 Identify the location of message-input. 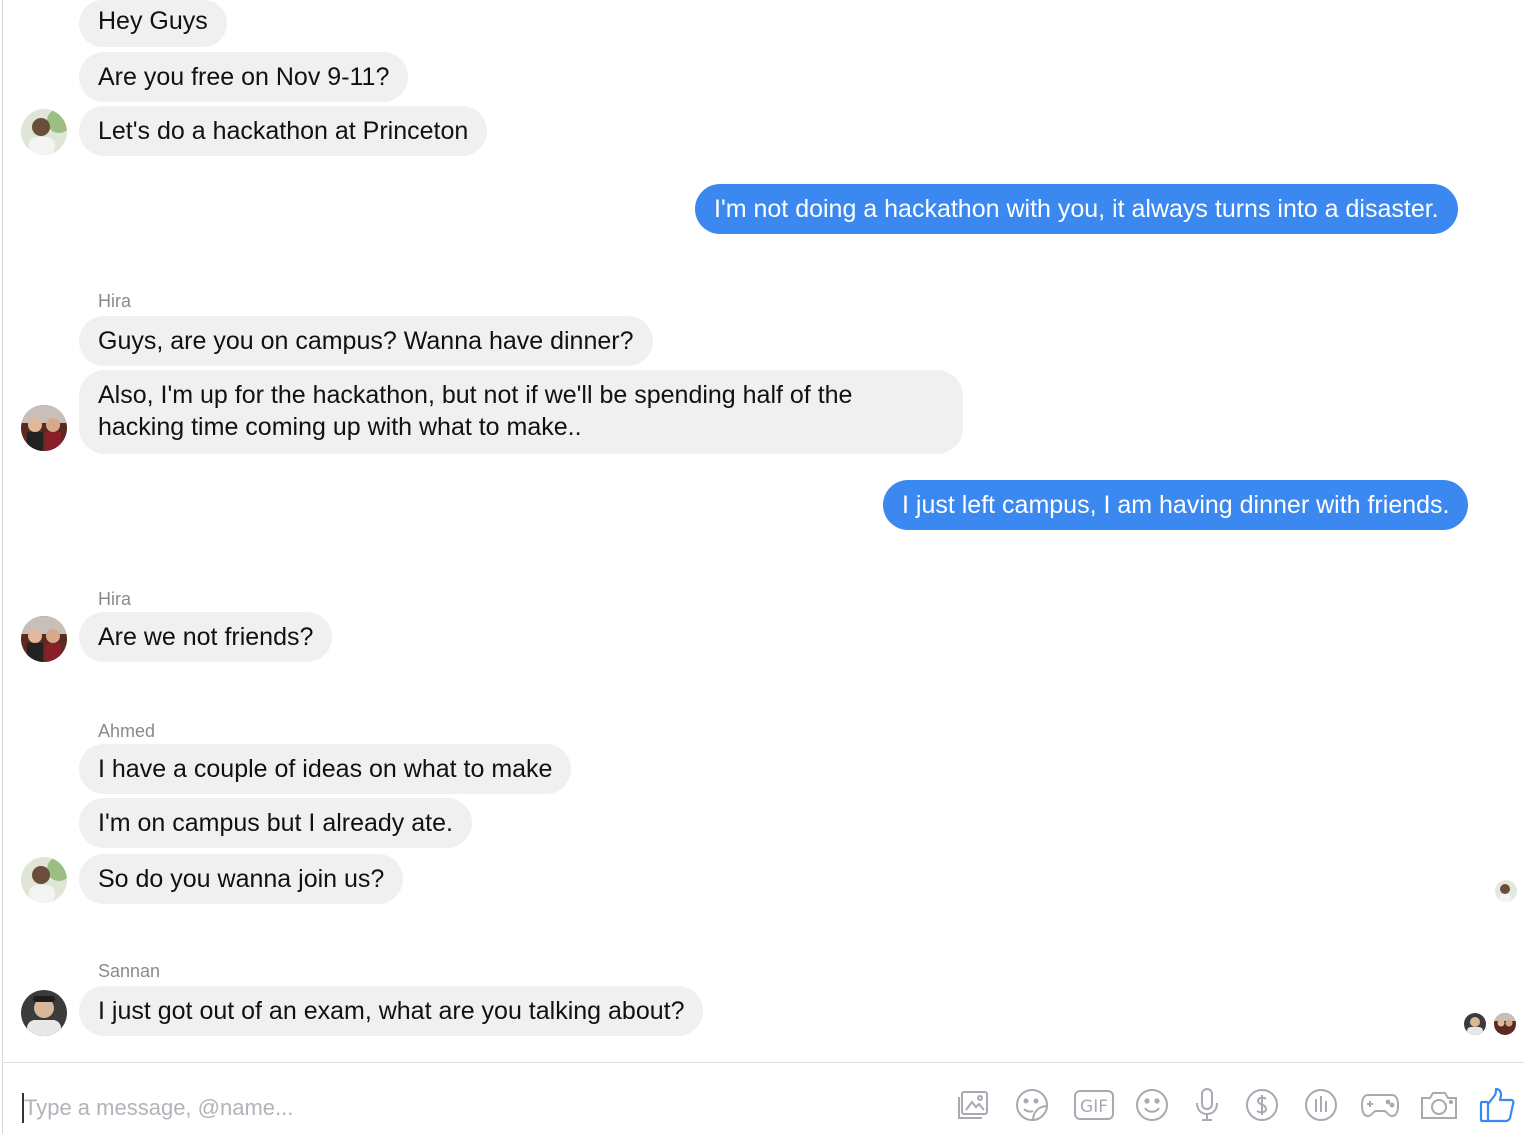
(474, 1108).